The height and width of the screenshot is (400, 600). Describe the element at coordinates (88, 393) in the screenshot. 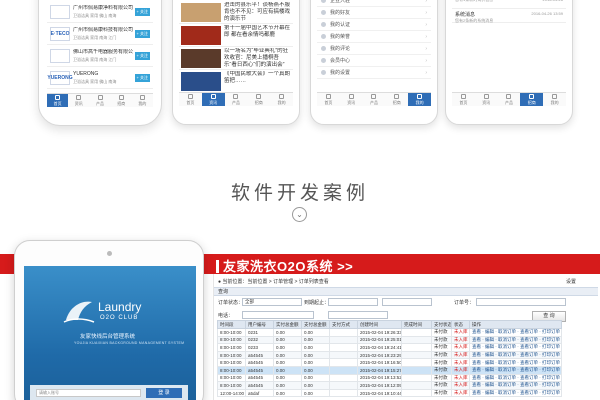

I see `login-account-field: 请输入账号` at that location.